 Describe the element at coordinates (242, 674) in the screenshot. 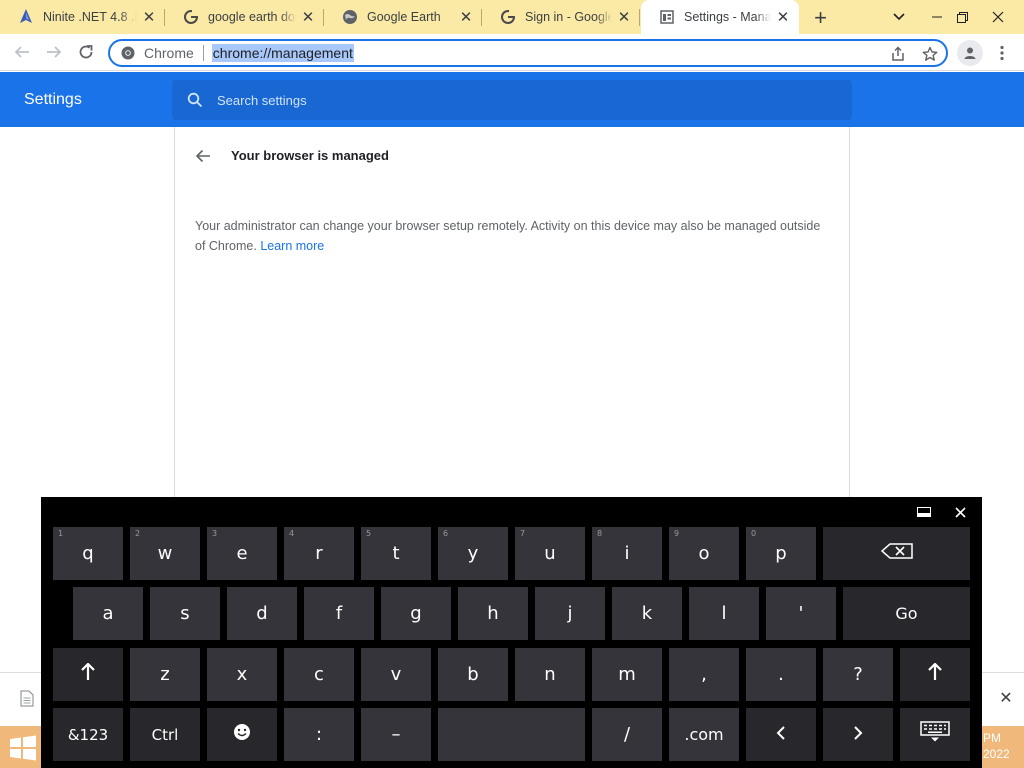

I see `key-x: x` at that location.